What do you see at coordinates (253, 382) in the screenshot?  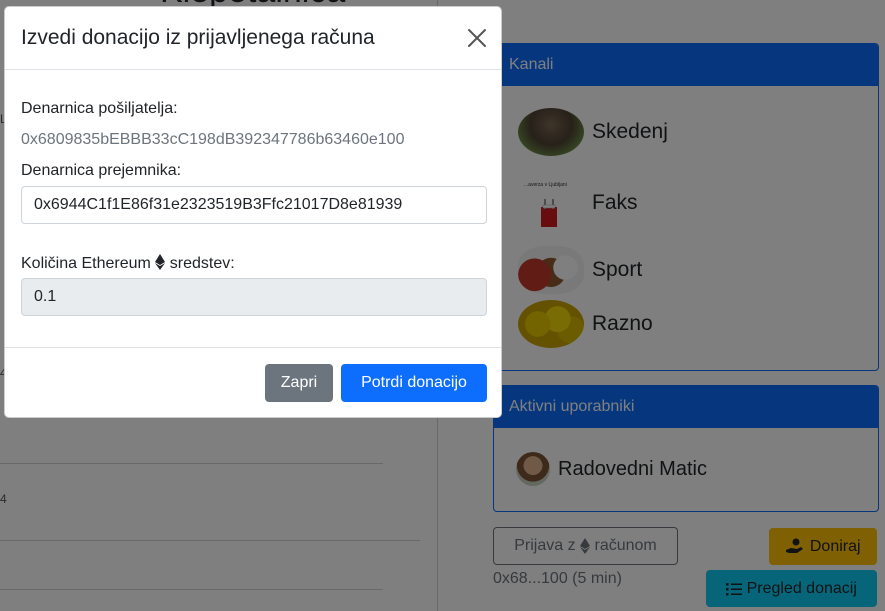 I see `modal-footer: Zapri Potrdi donacijo` at bounding box center [253, 382].